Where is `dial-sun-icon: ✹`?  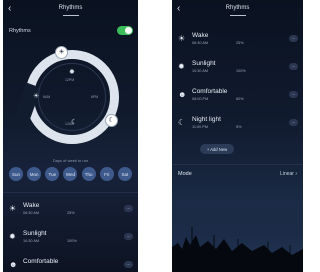 dial-sun-icon: ✹ is located at coordinates (72, 72).